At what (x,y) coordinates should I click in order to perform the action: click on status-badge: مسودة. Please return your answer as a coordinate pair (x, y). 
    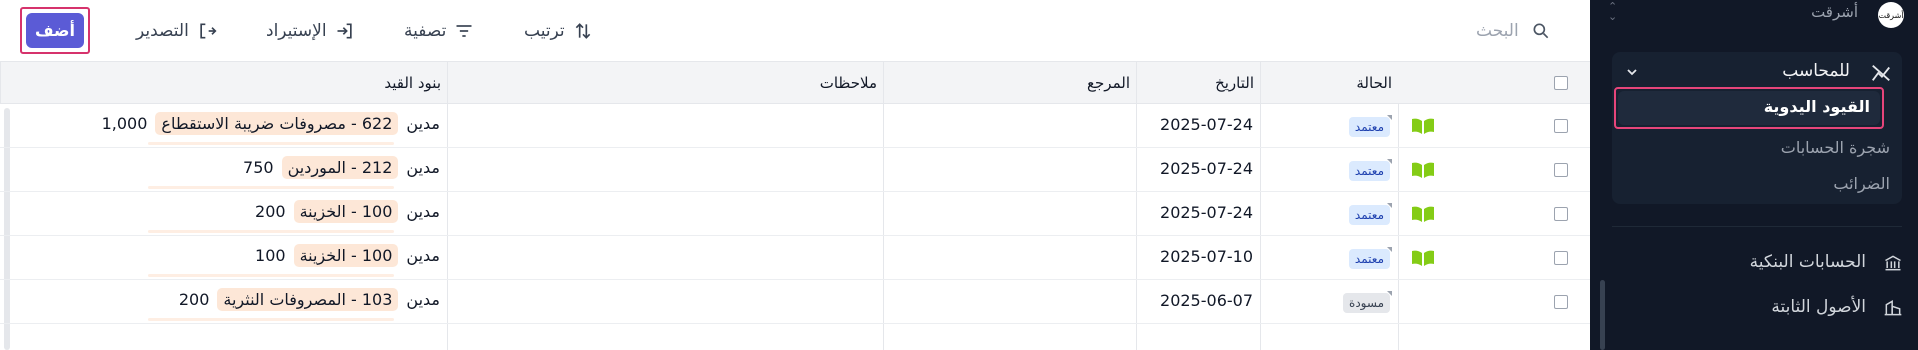
    Looking at the image, I should click on (1367, 302).